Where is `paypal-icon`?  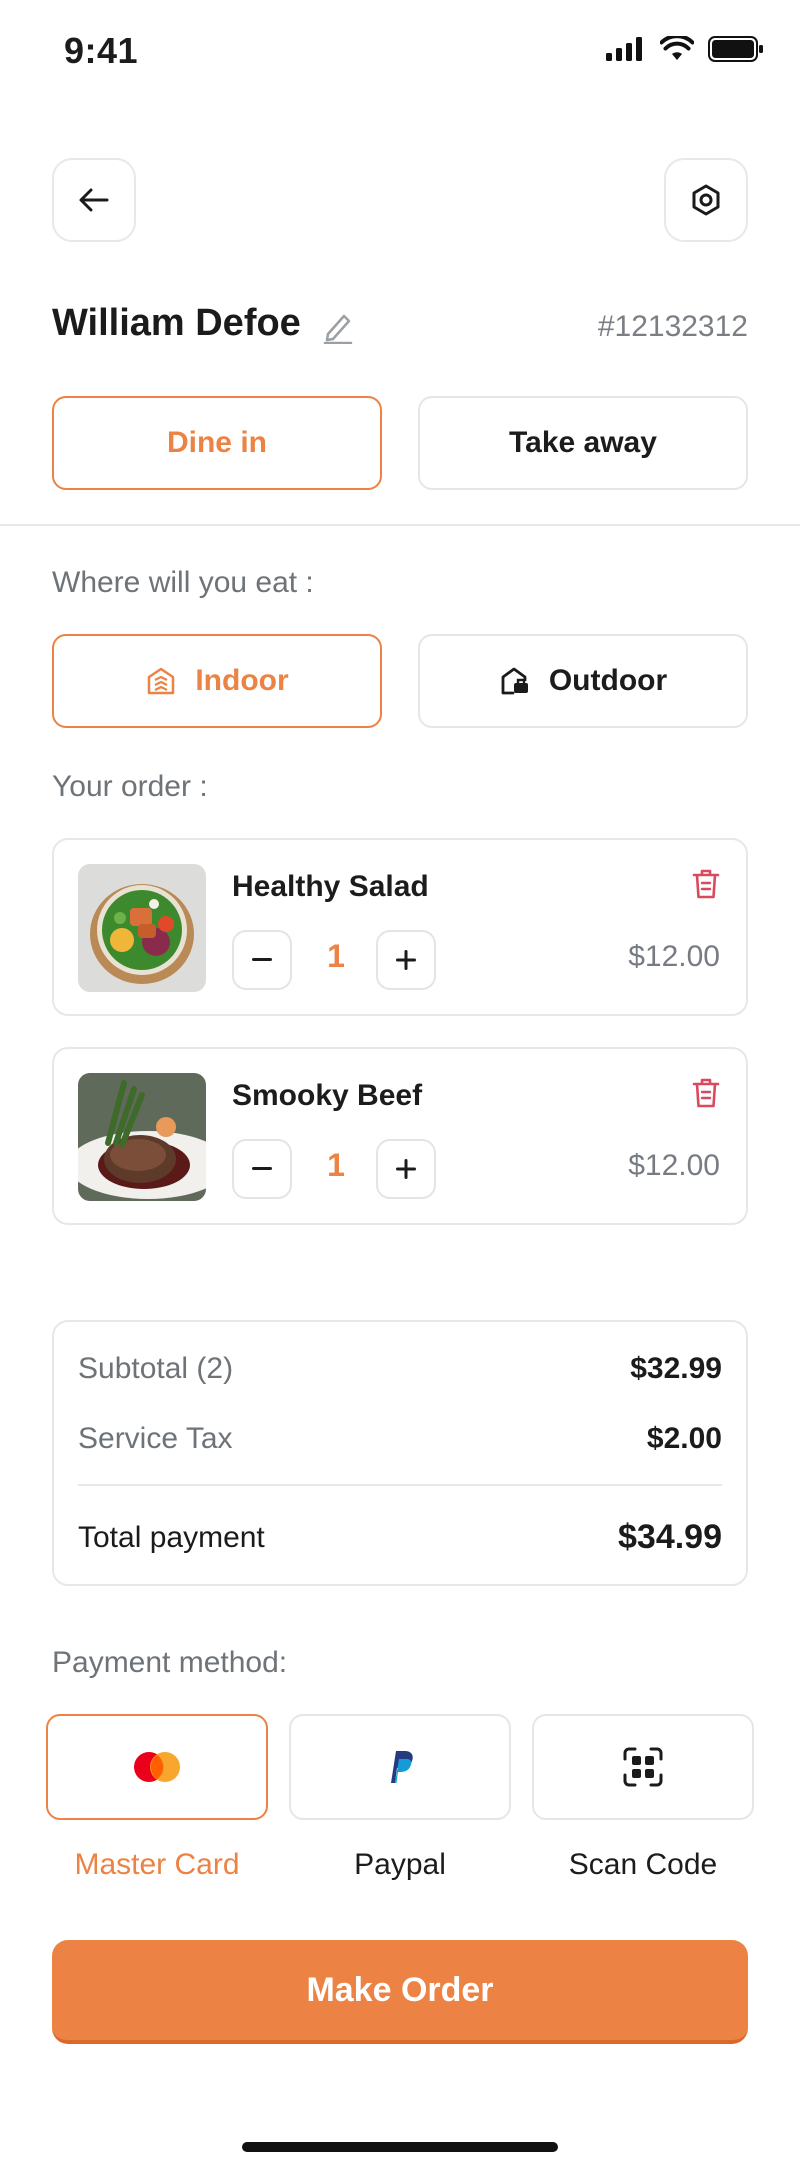
paypal-icon is located at coordinates (402, 1767).